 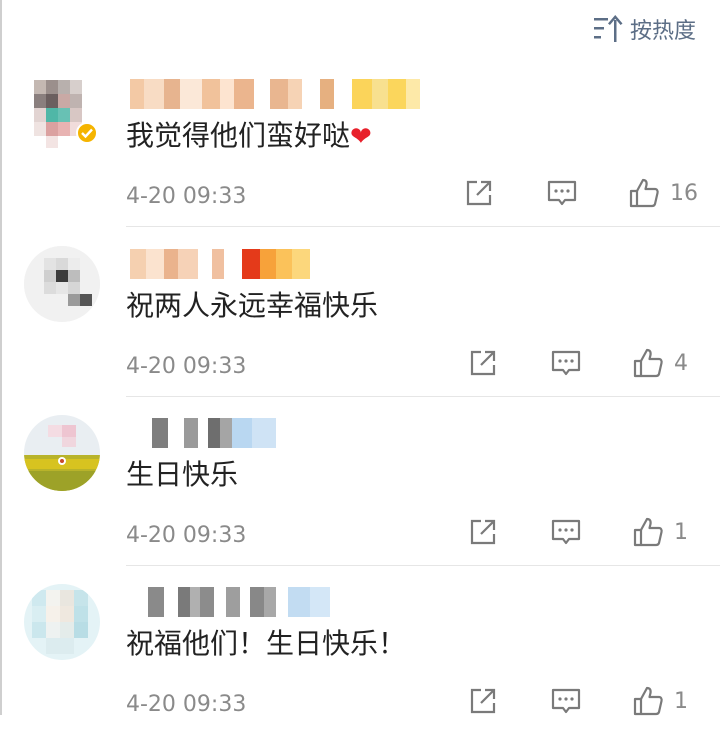 I want to click on heart-emoji-icon: ❤, so click(x=361, y=137).